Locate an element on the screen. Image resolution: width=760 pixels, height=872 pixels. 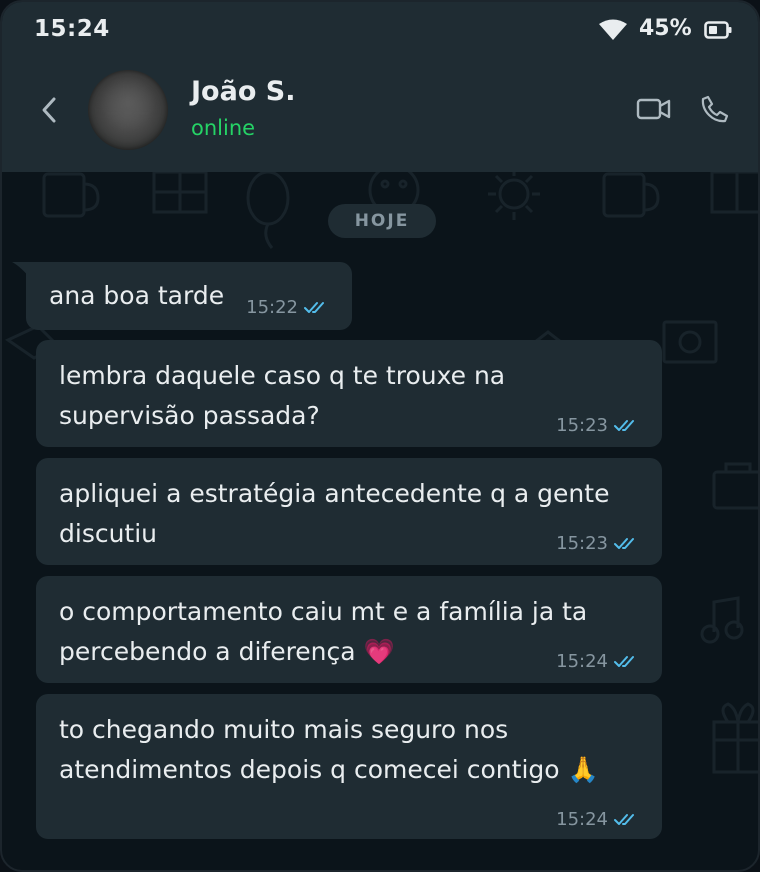
status-time: 15:24 is located at coordinates (72, 29).